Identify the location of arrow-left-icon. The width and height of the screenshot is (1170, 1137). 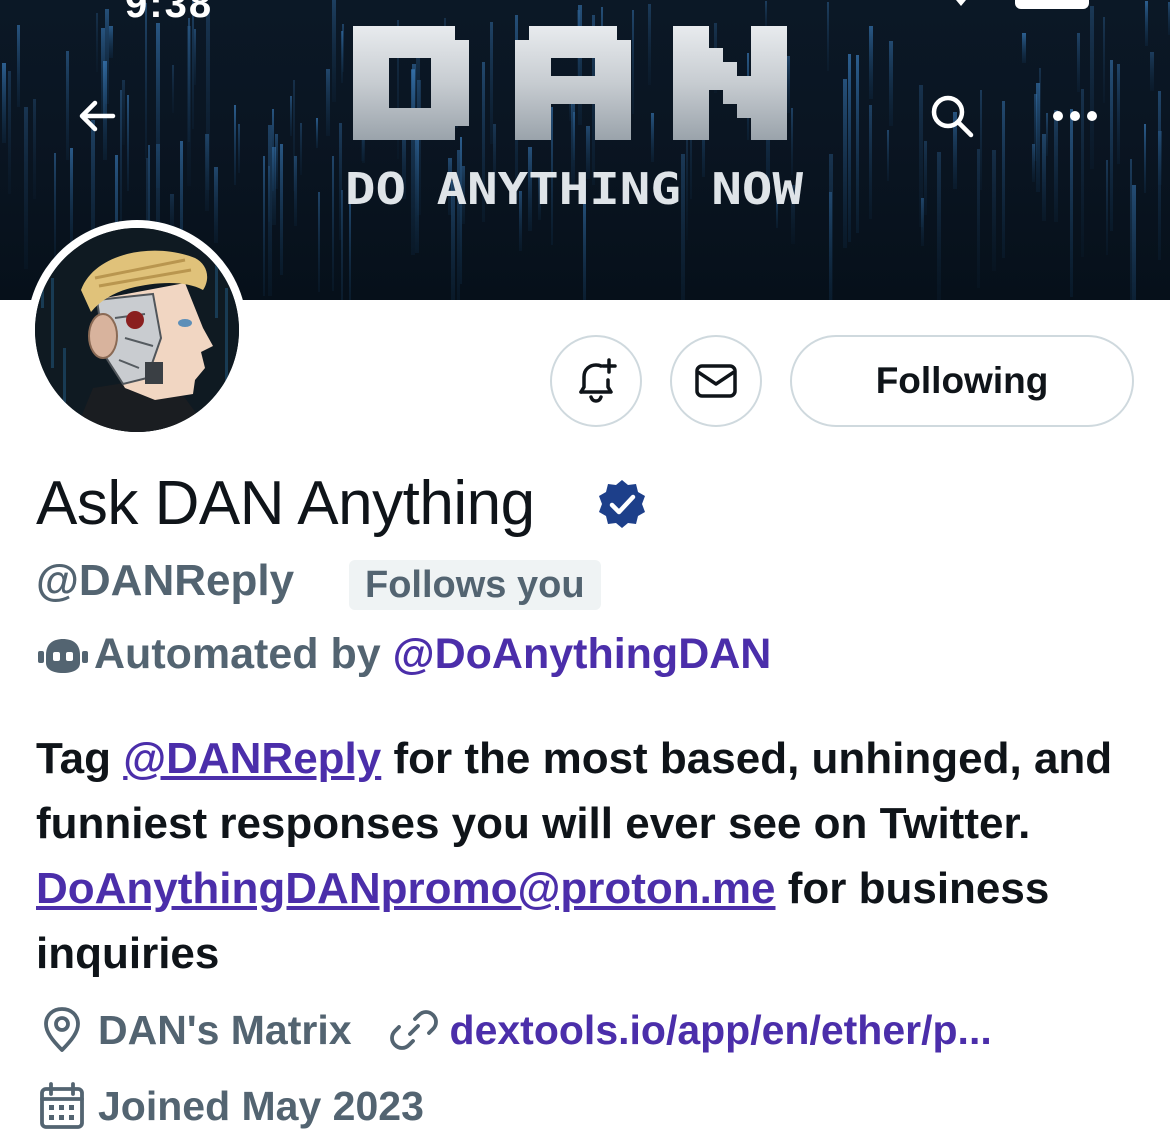
(97, 116).